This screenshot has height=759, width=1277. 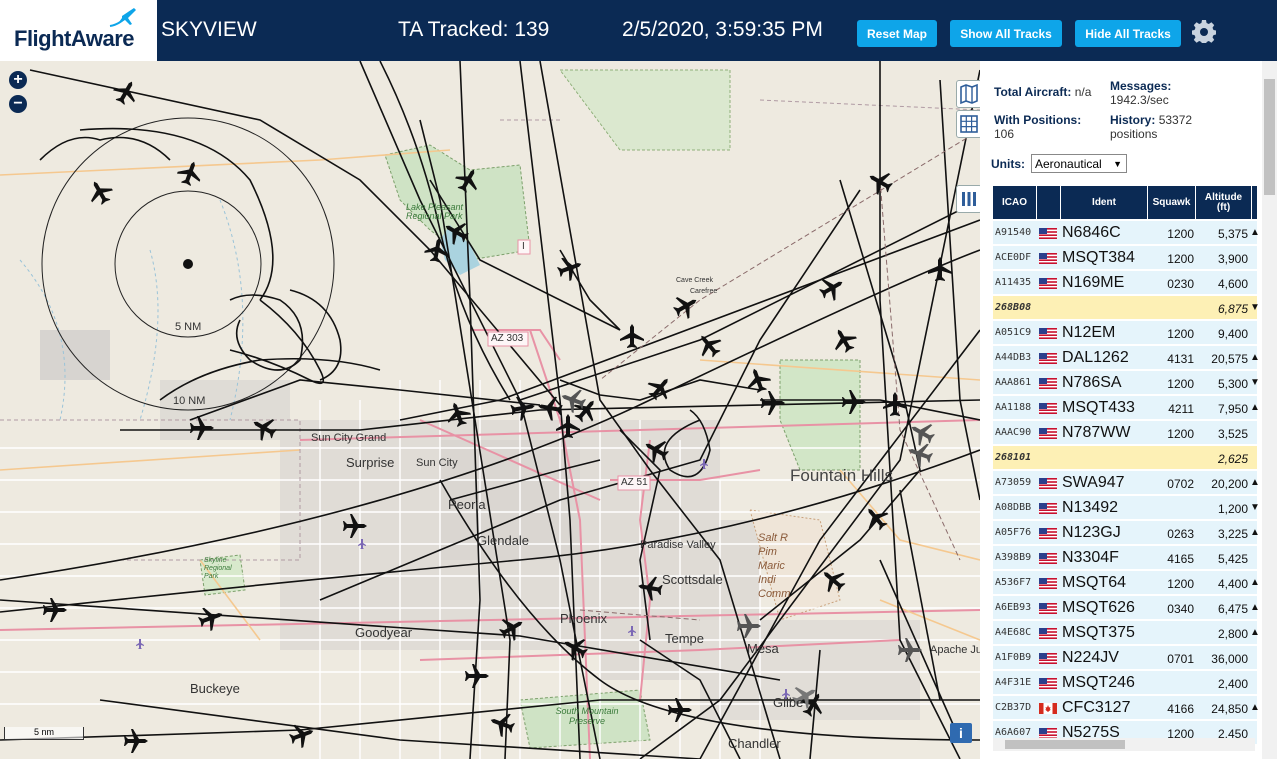 I want to click on table-row: A08DBB N13492 1,200 ▼, so click(x=1126, y=508).